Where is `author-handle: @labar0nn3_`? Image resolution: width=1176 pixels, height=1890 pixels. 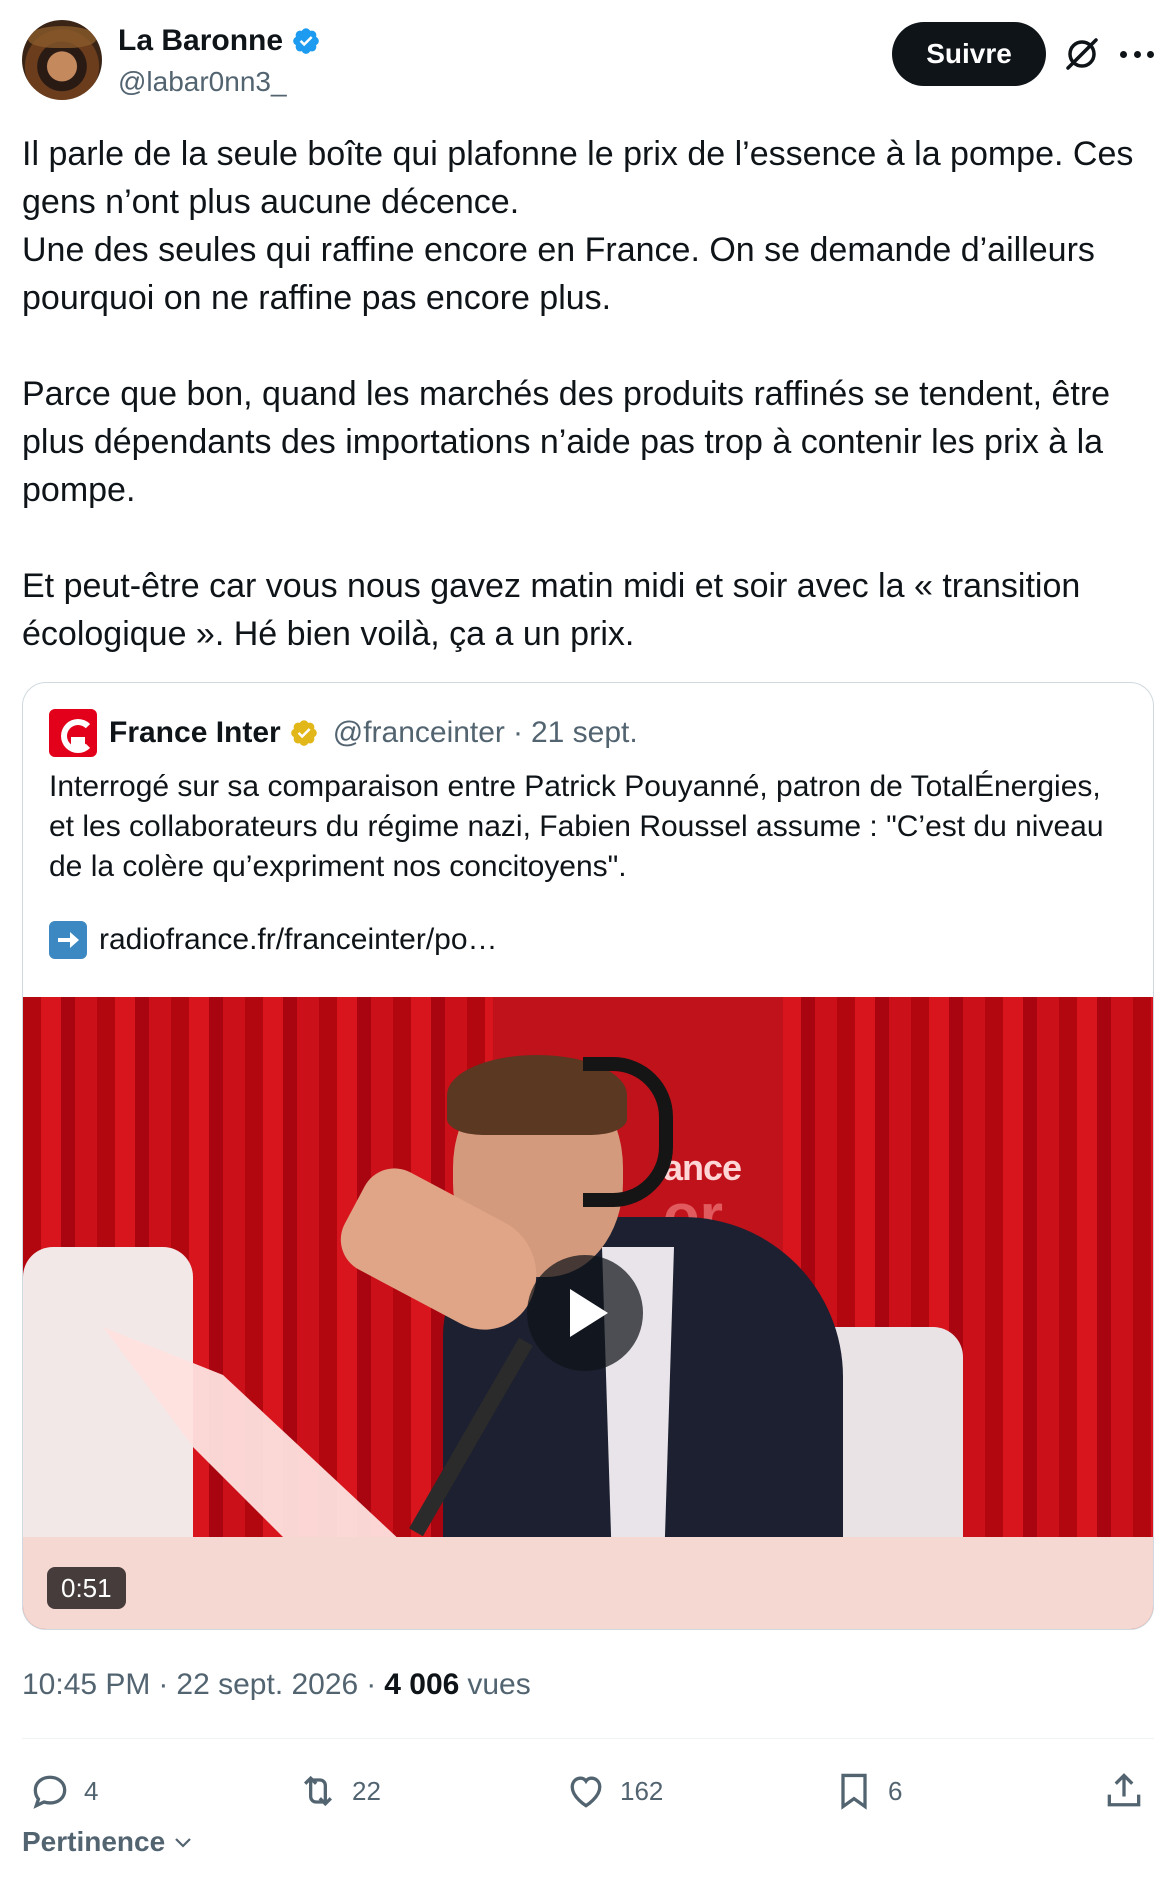 author-handle: @labar0nn3_ is located at coordinates (202, 82).